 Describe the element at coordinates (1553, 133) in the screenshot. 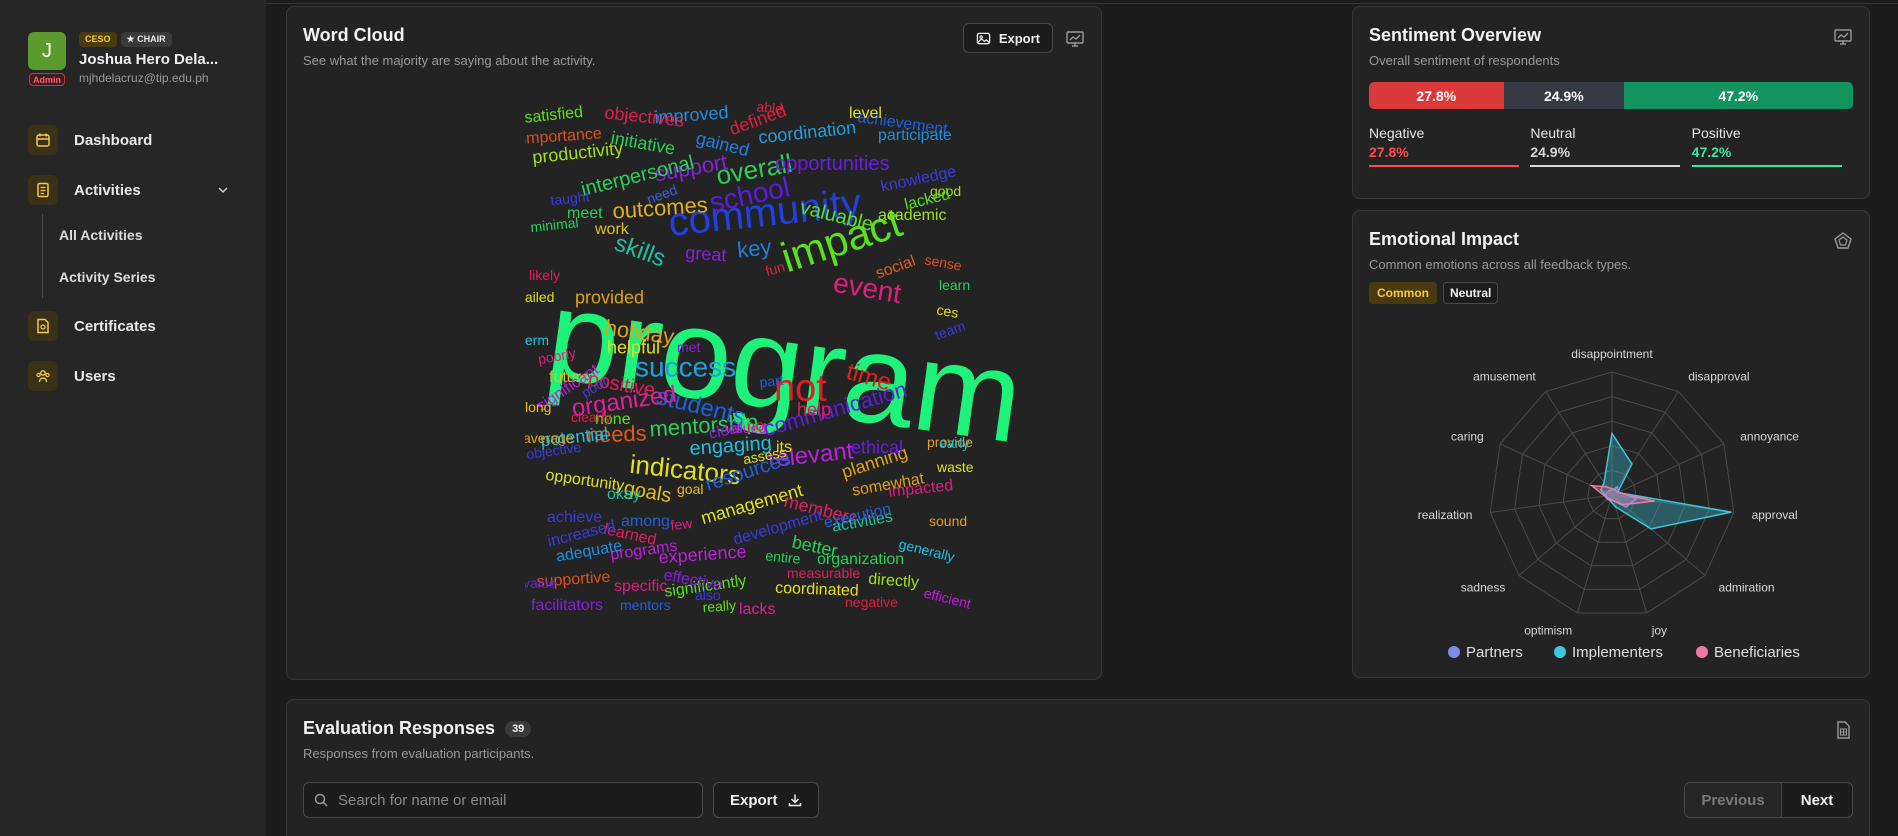

I see `neutral-label: Neutral` at that location.